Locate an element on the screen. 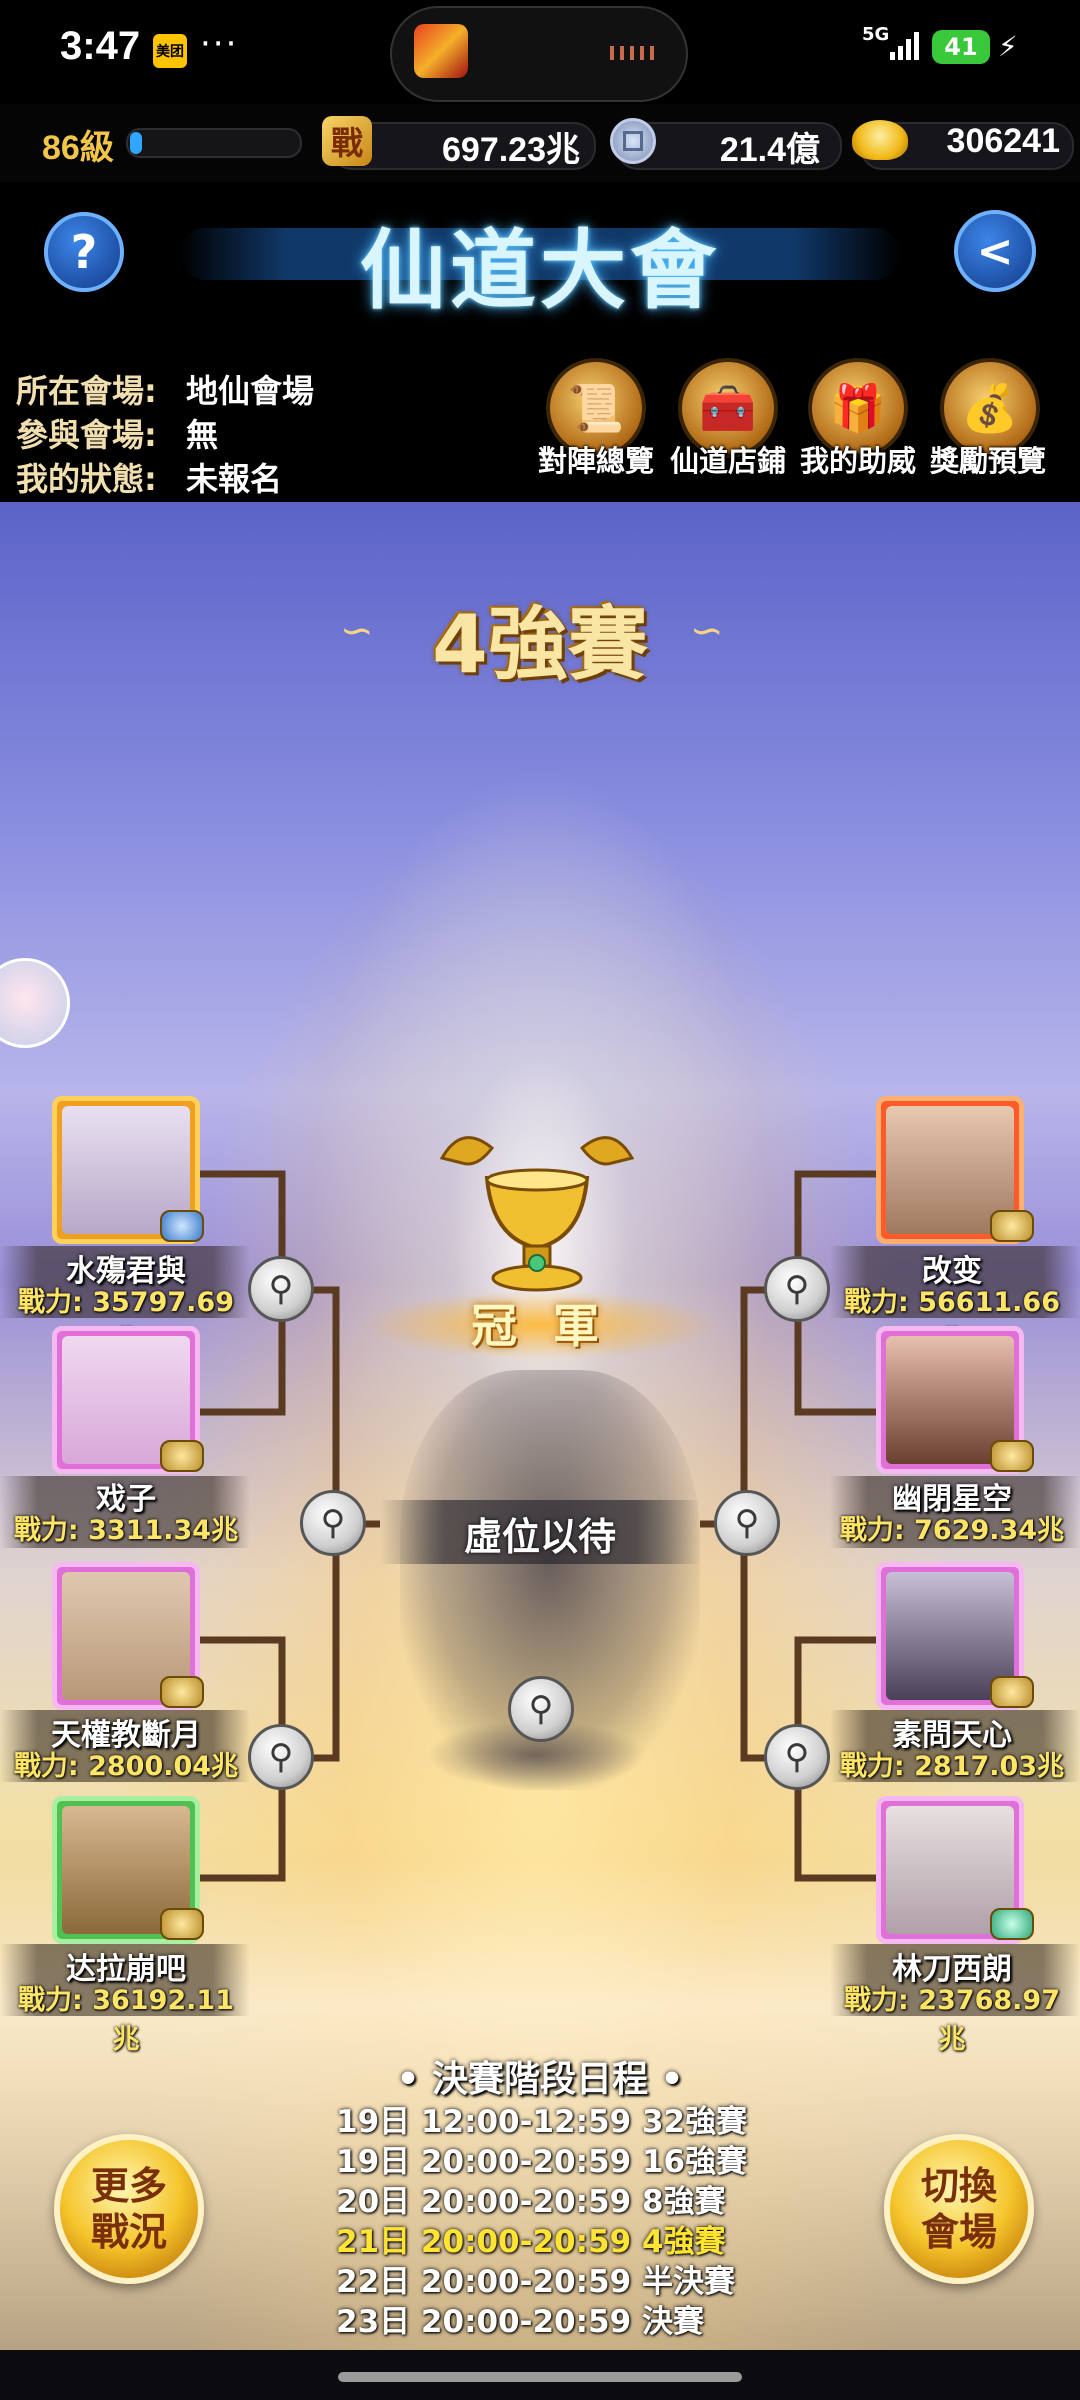 The image size is (1080, 2400). player-power: 戰力: 7629.34兆 is located at coordinates (952, 1530).